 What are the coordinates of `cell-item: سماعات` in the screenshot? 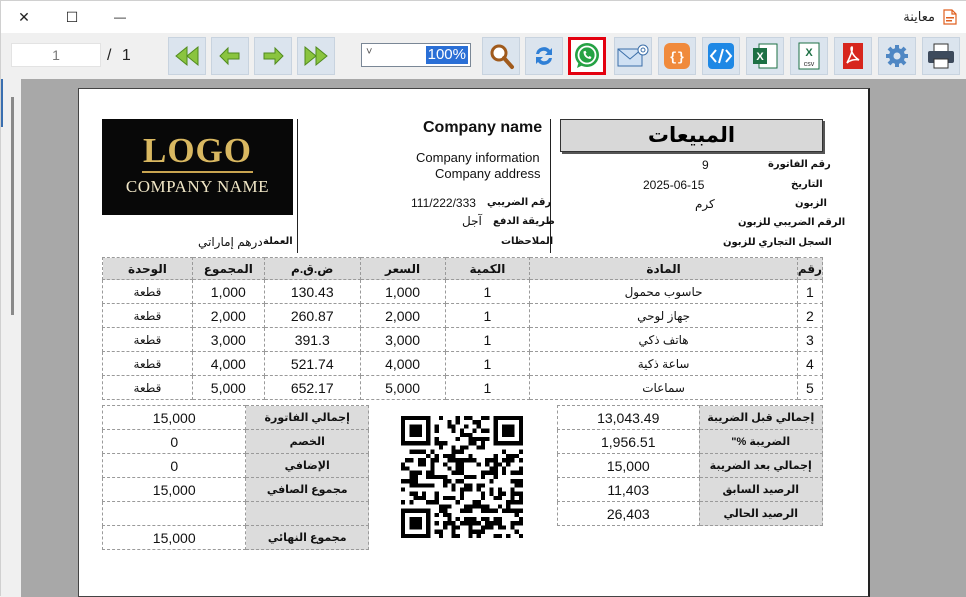 It's located at (663, 387).